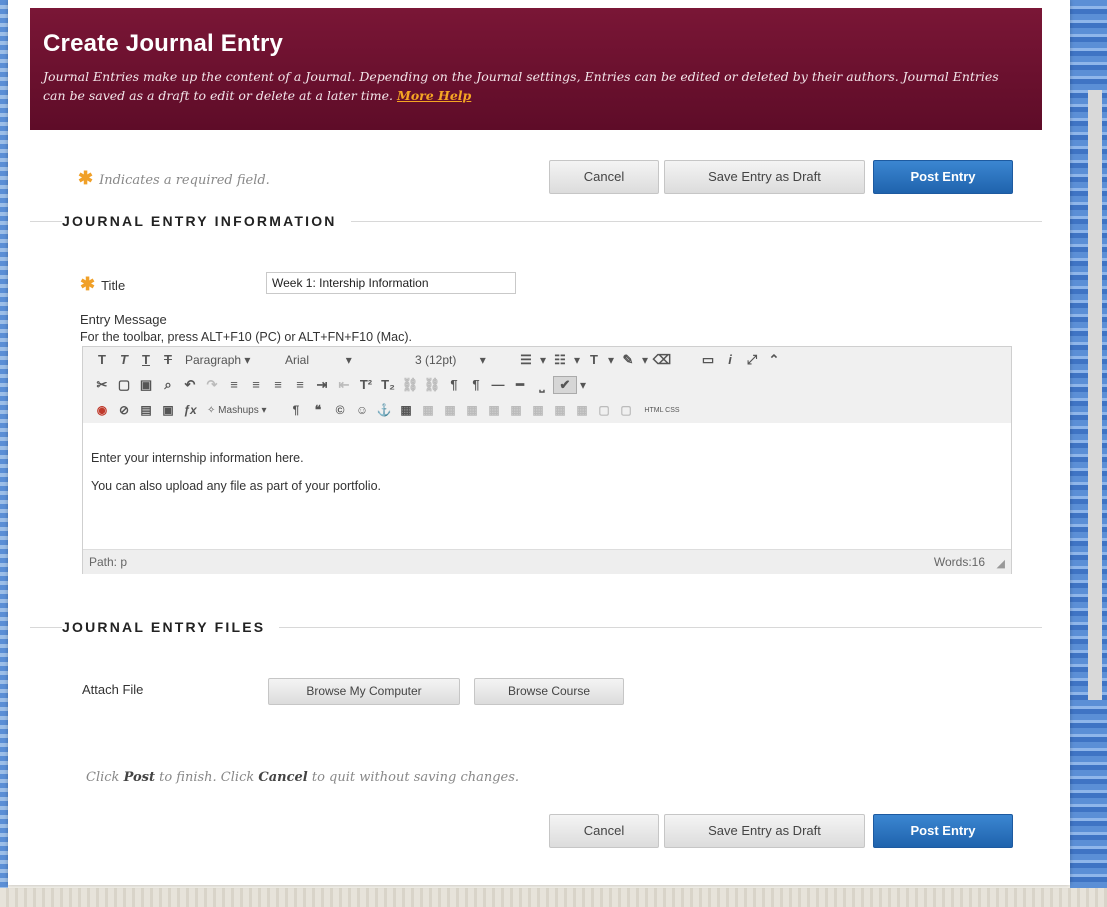 The width and height of the screenshot is (1107, 907). I want to click on numbered-list-icon: ☷, so click(560, 360).